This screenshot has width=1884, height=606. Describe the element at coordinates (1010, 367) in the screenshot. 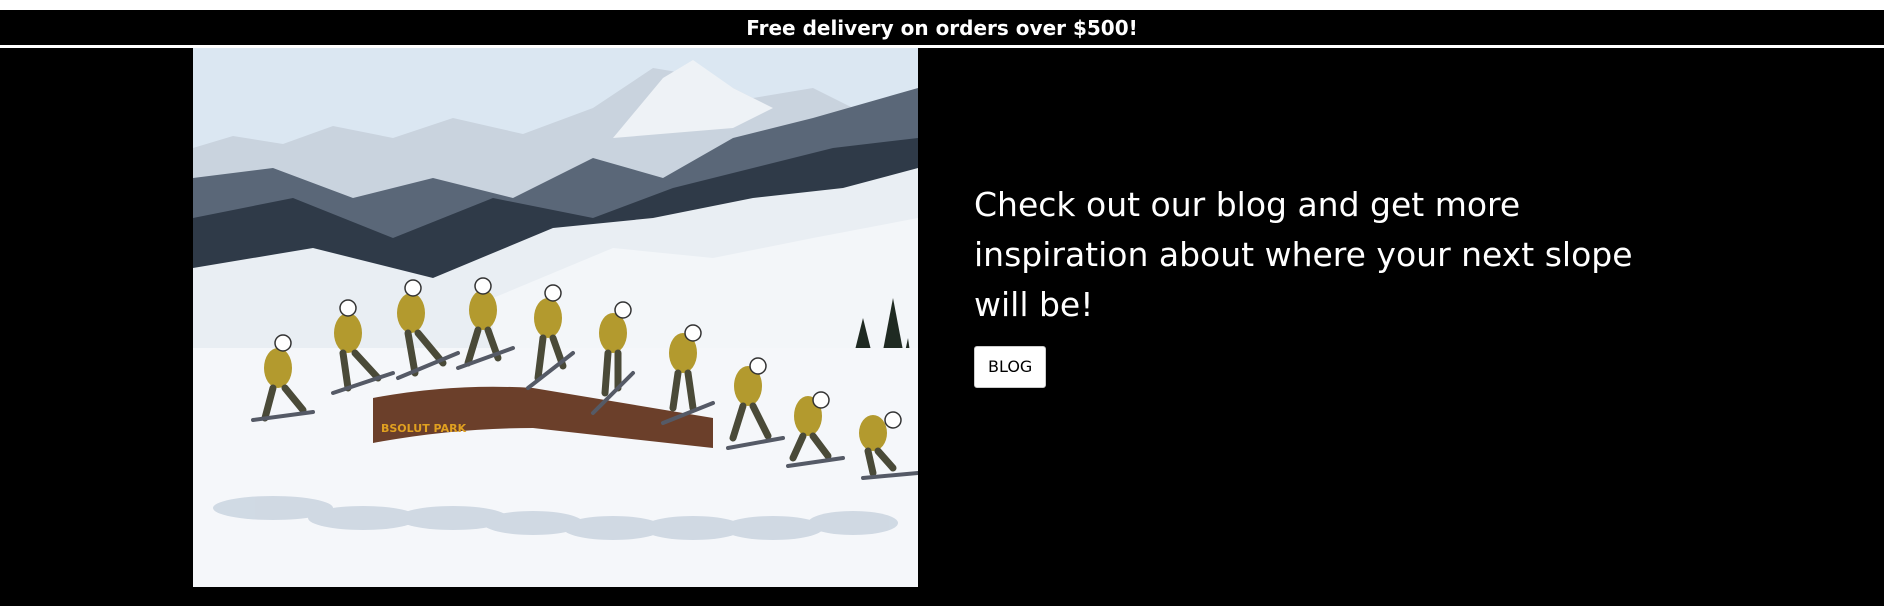

I see `blog-button: BLOG` at that location.